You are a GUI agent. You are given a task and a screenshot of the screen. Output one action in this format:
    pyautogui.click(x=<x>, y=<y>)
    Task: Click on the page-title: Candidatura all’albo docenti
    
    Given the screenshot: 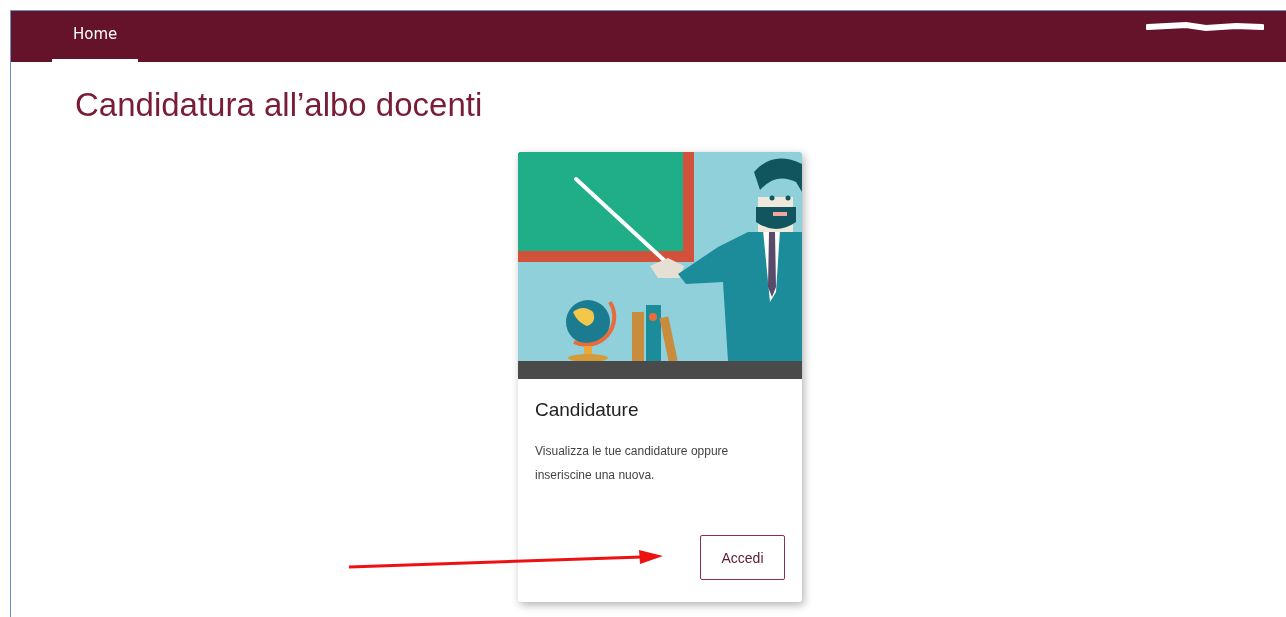 What is the action you would take?
    pyautogui.click(x=279, y=105)
    